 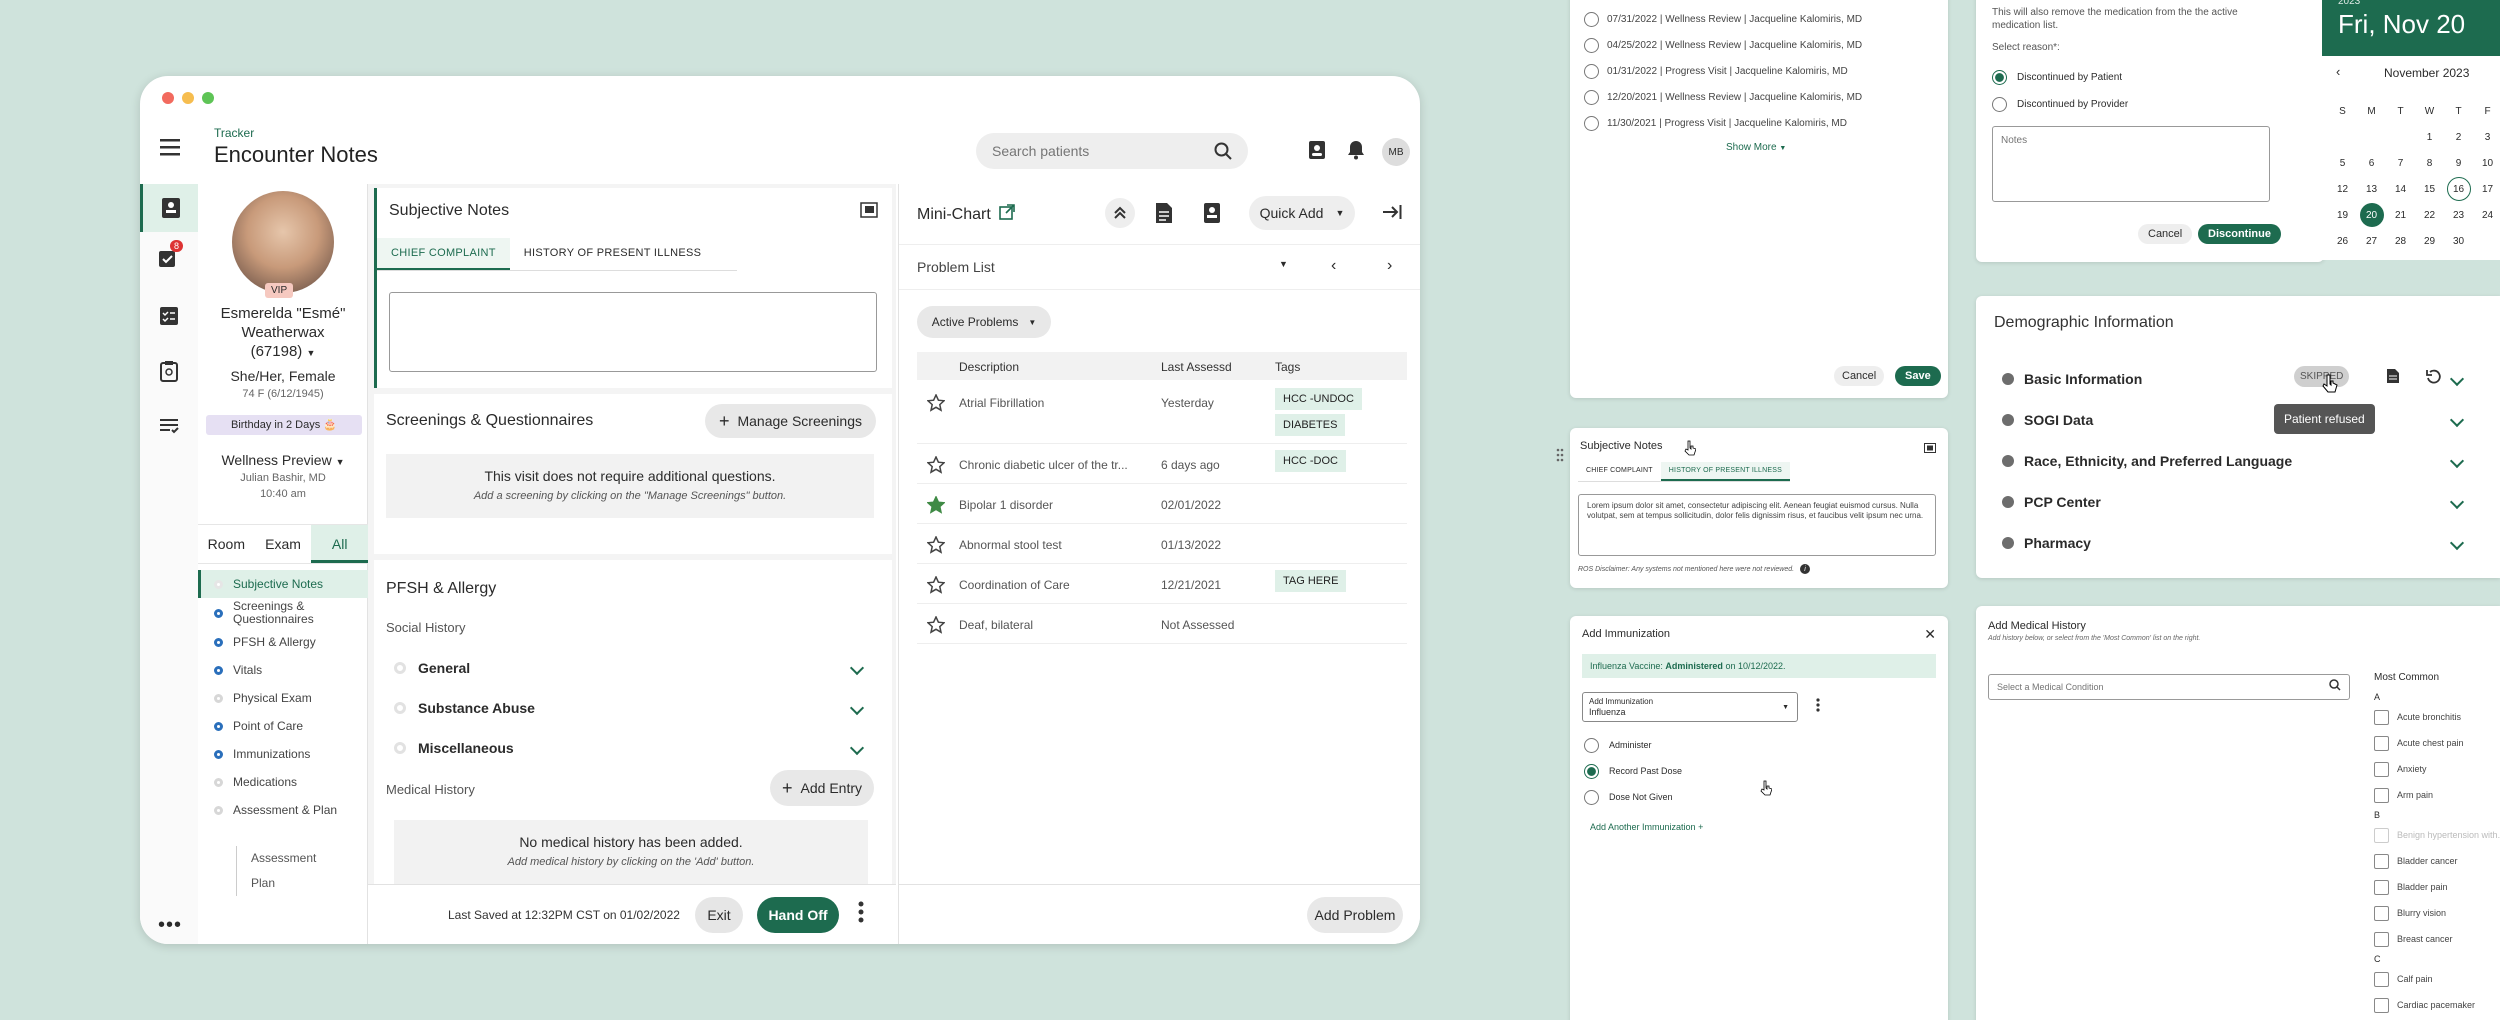 I want to click on document-icon, so click(x=2393, y=378).